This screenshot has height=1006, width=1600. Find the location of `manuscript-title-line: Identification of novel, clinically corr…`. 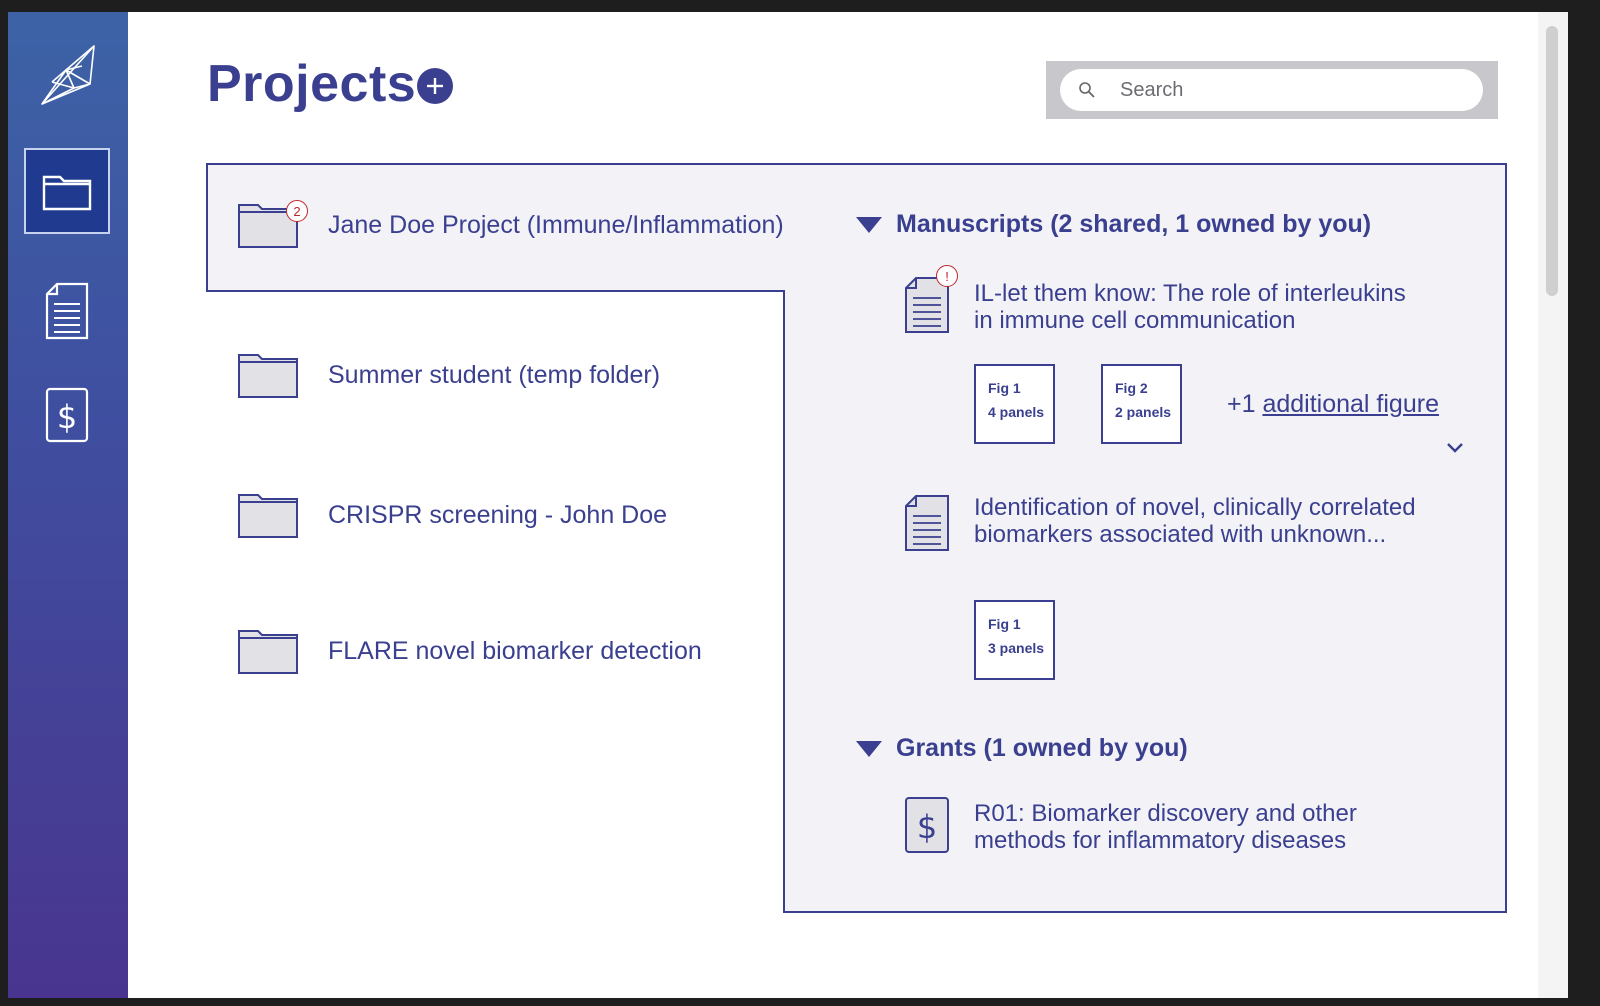

manuscript-title-line: Identification of novel, clinically corr… is located at coordinates (1195, 507).